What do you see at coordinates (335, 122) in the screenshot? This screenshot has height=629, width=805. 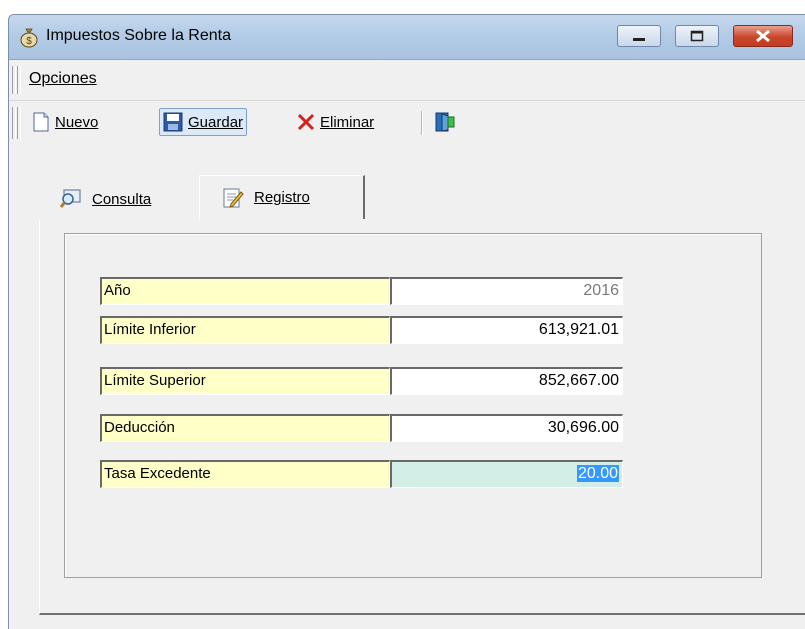 I see `eliminar-button: Eliminar` at bounding box center [335, 122].